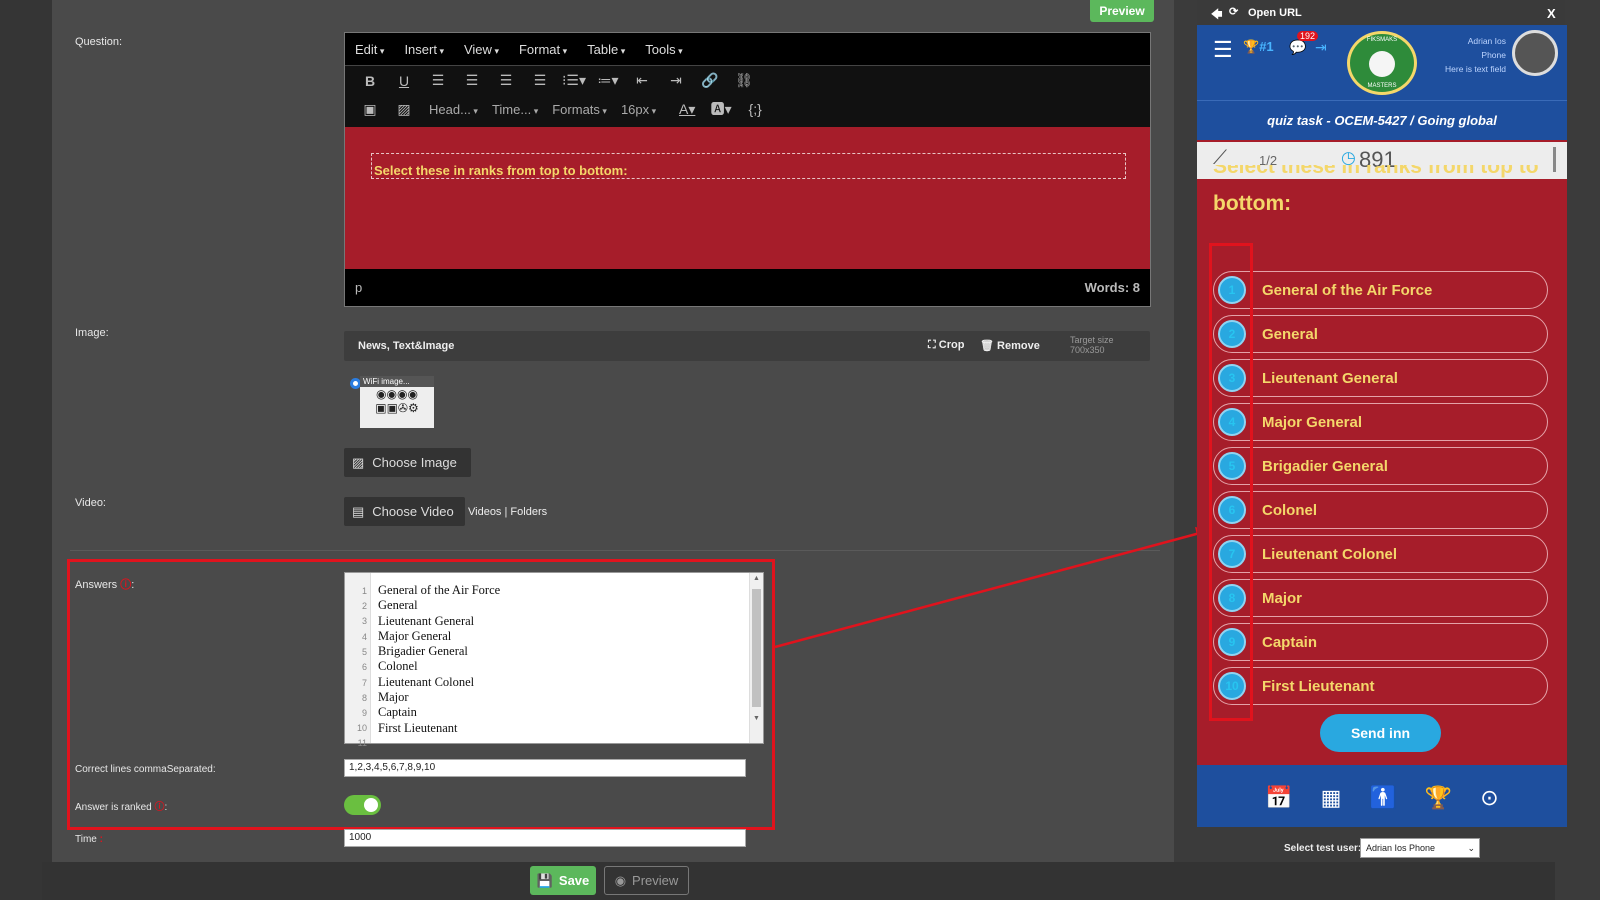  I want to click on answer-label: Major General, so click(1312, 422).